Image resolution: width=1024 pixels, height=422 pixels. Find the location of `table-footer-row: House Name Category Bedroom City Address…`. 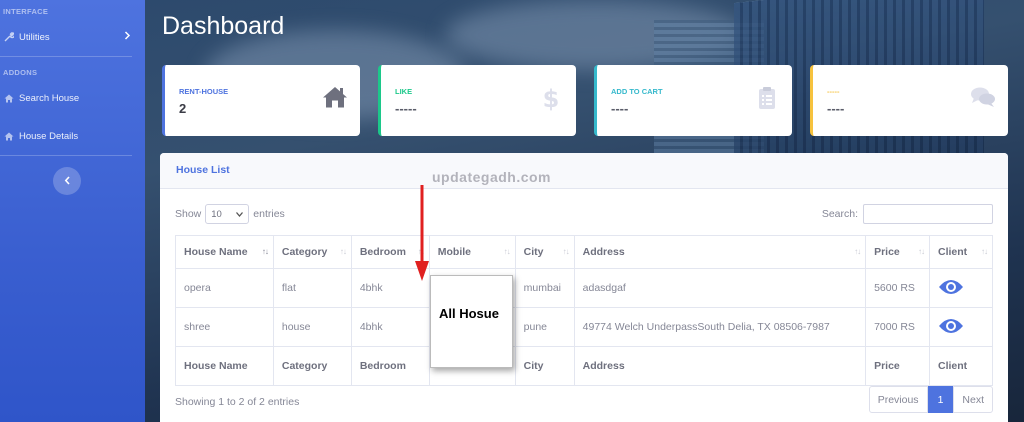

table-footer-row: House Name Category Bedroom City Address… is located at coordinates (584, 366).